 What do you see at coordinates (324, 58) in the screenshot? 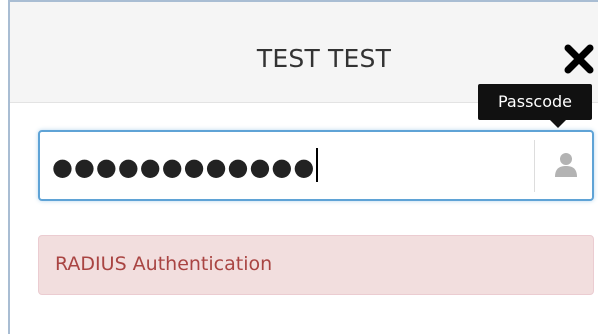
I see `dialog-title: TEST TEST` at bounding box center [324, 58].